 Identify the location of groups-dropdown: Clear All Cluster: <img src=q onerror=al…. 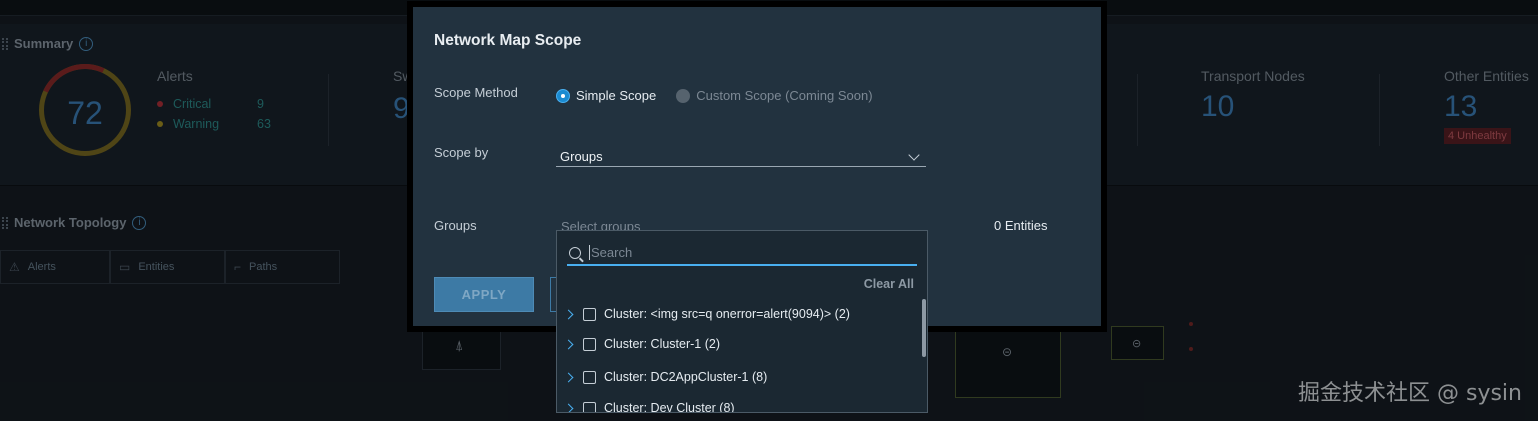
(742, 321).